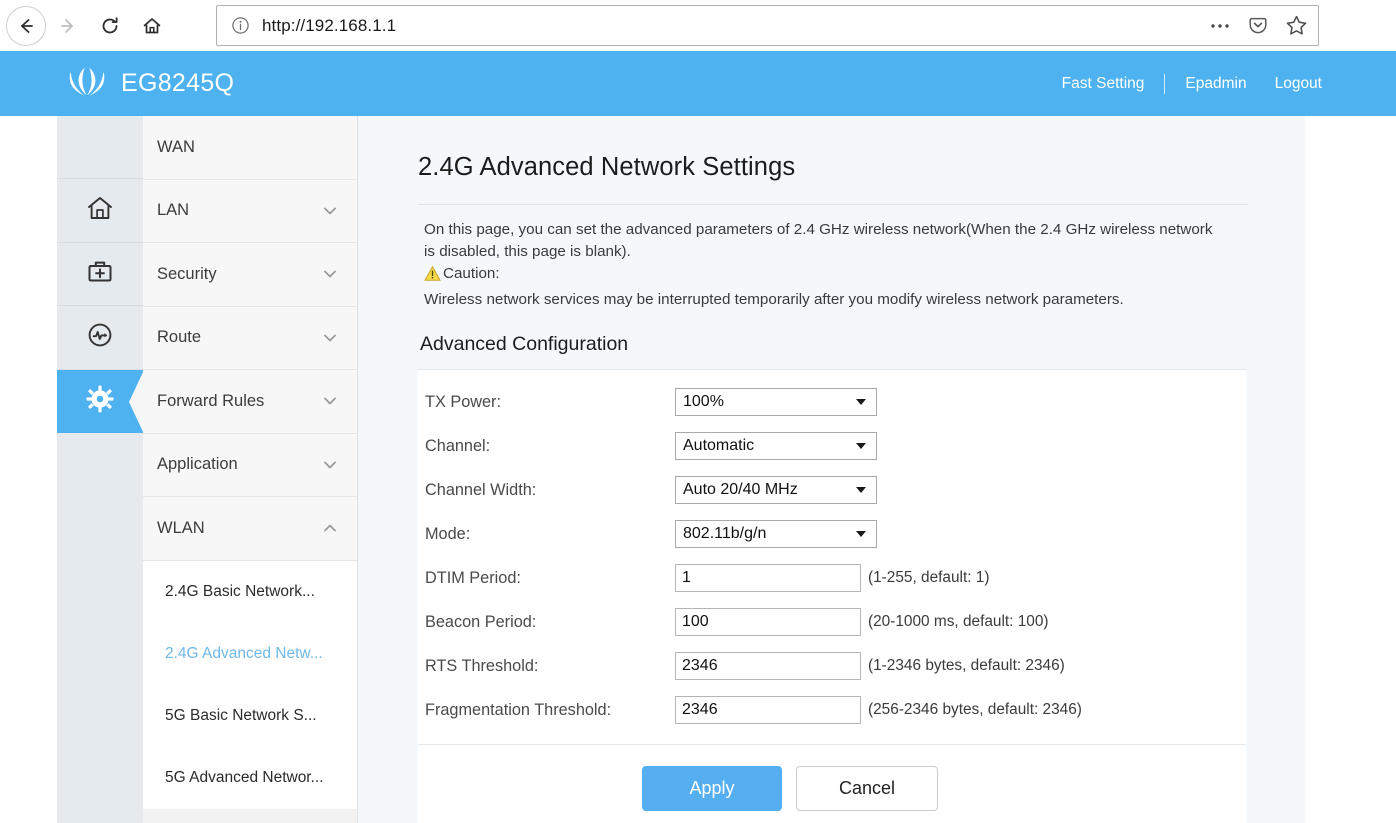  I want to click on hint-beacon-period: (20-1000 ms, default: 100), so click(958, 622).